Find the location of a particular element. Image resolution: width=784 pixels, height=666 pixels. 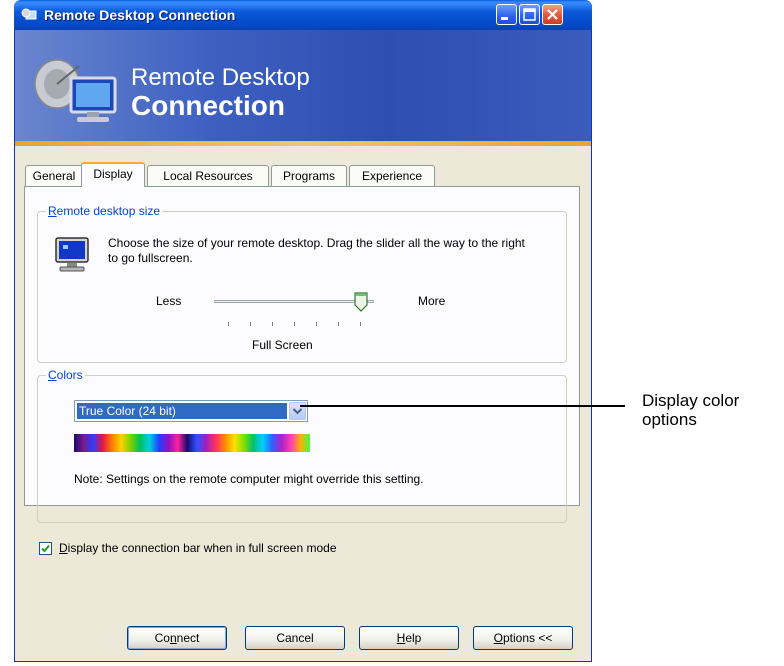

close-icon is located at coordinates (552, 14).